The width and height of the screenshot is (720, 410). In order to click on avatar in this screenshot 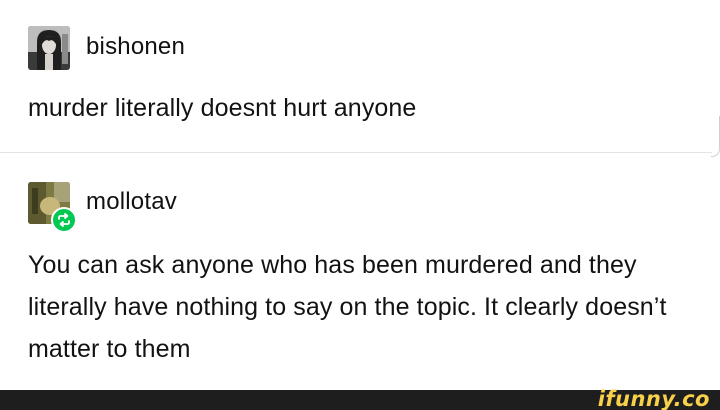, I will do `click(49, 48)`.